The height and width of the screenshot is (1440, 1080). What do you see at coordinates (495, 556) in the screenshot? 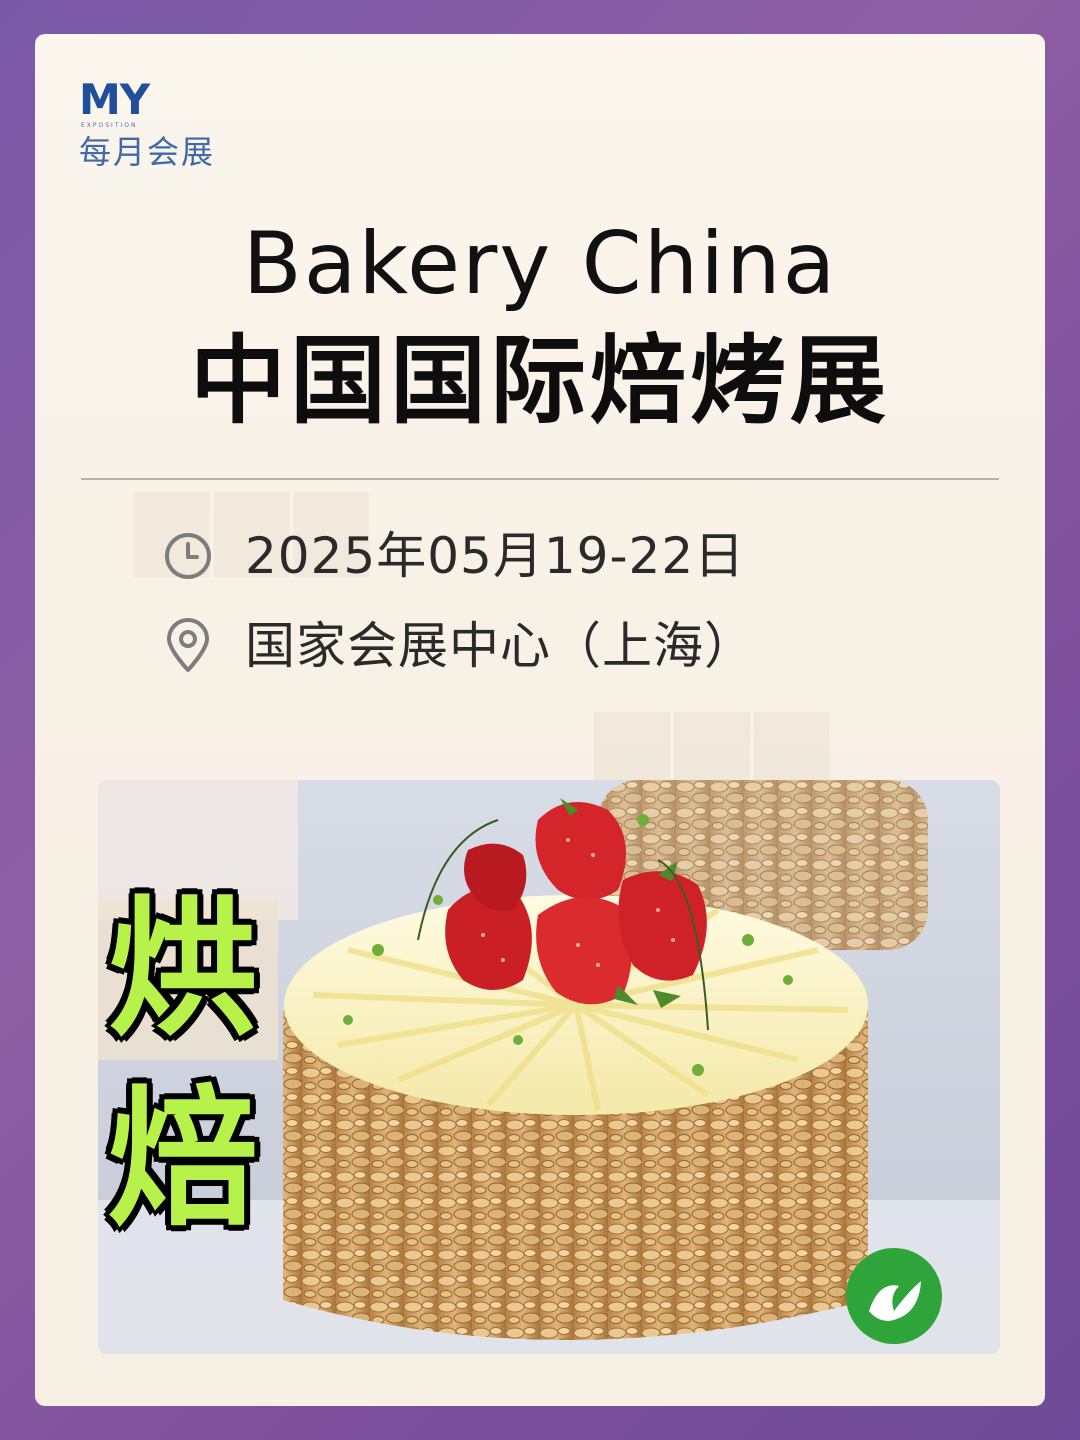
I see `event-date: 2025年05月19-22日` at bounding box center [495, 556].